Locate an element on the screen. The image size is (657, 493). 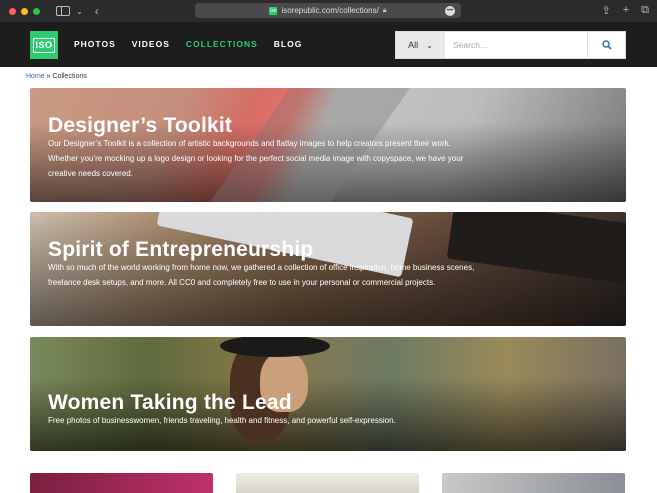
nav-photos: PHOTOS is located at coordinates (95, 44).